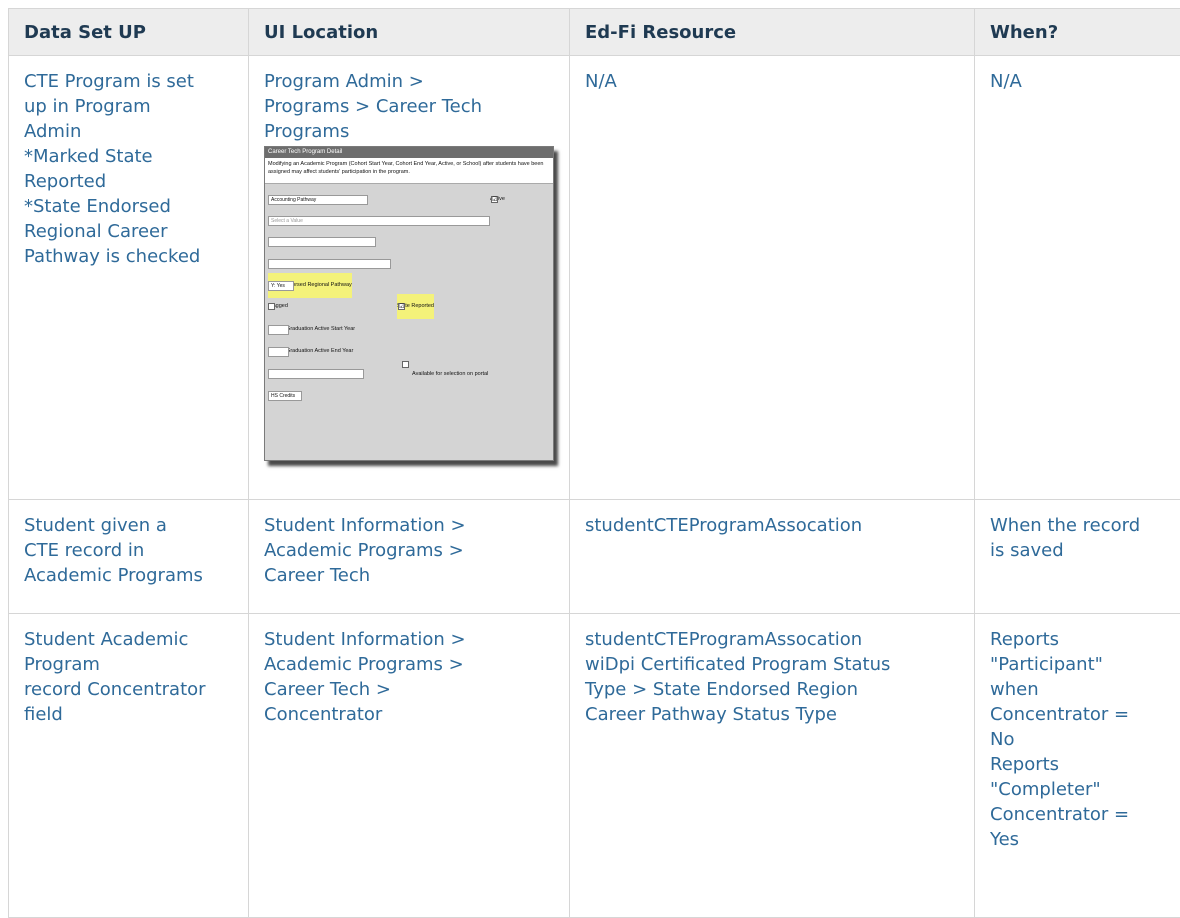 This screenshot has height=918, width=1180. Describe the element at coordinates (494, 199) in the screenshot. I see `active-checkbox: ☑` at that location.